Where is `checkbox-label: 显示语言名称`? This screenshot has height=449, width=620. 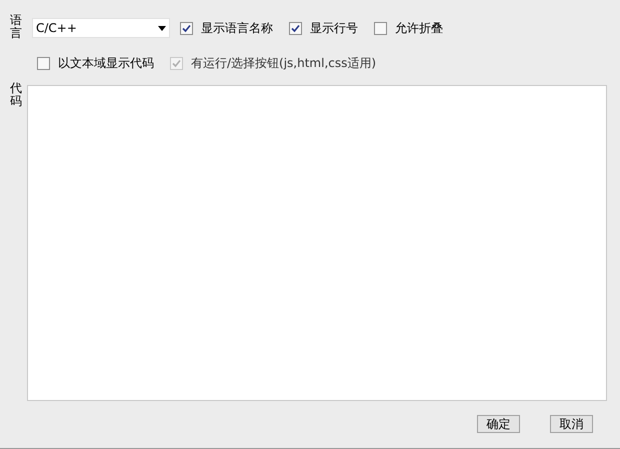 checkbox-label: 显示语言名称 is located at coordinates (237, 28).